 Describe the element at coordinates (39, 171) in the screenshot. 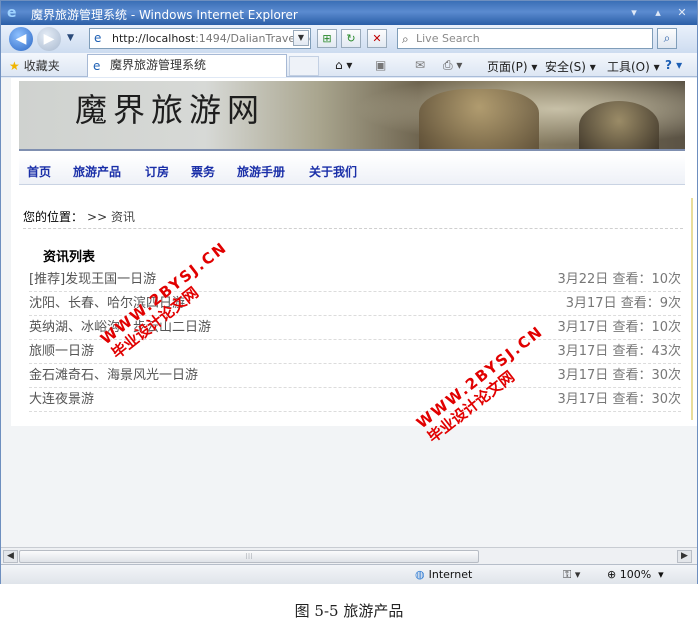

I see `nav-home: 首页` at that location.